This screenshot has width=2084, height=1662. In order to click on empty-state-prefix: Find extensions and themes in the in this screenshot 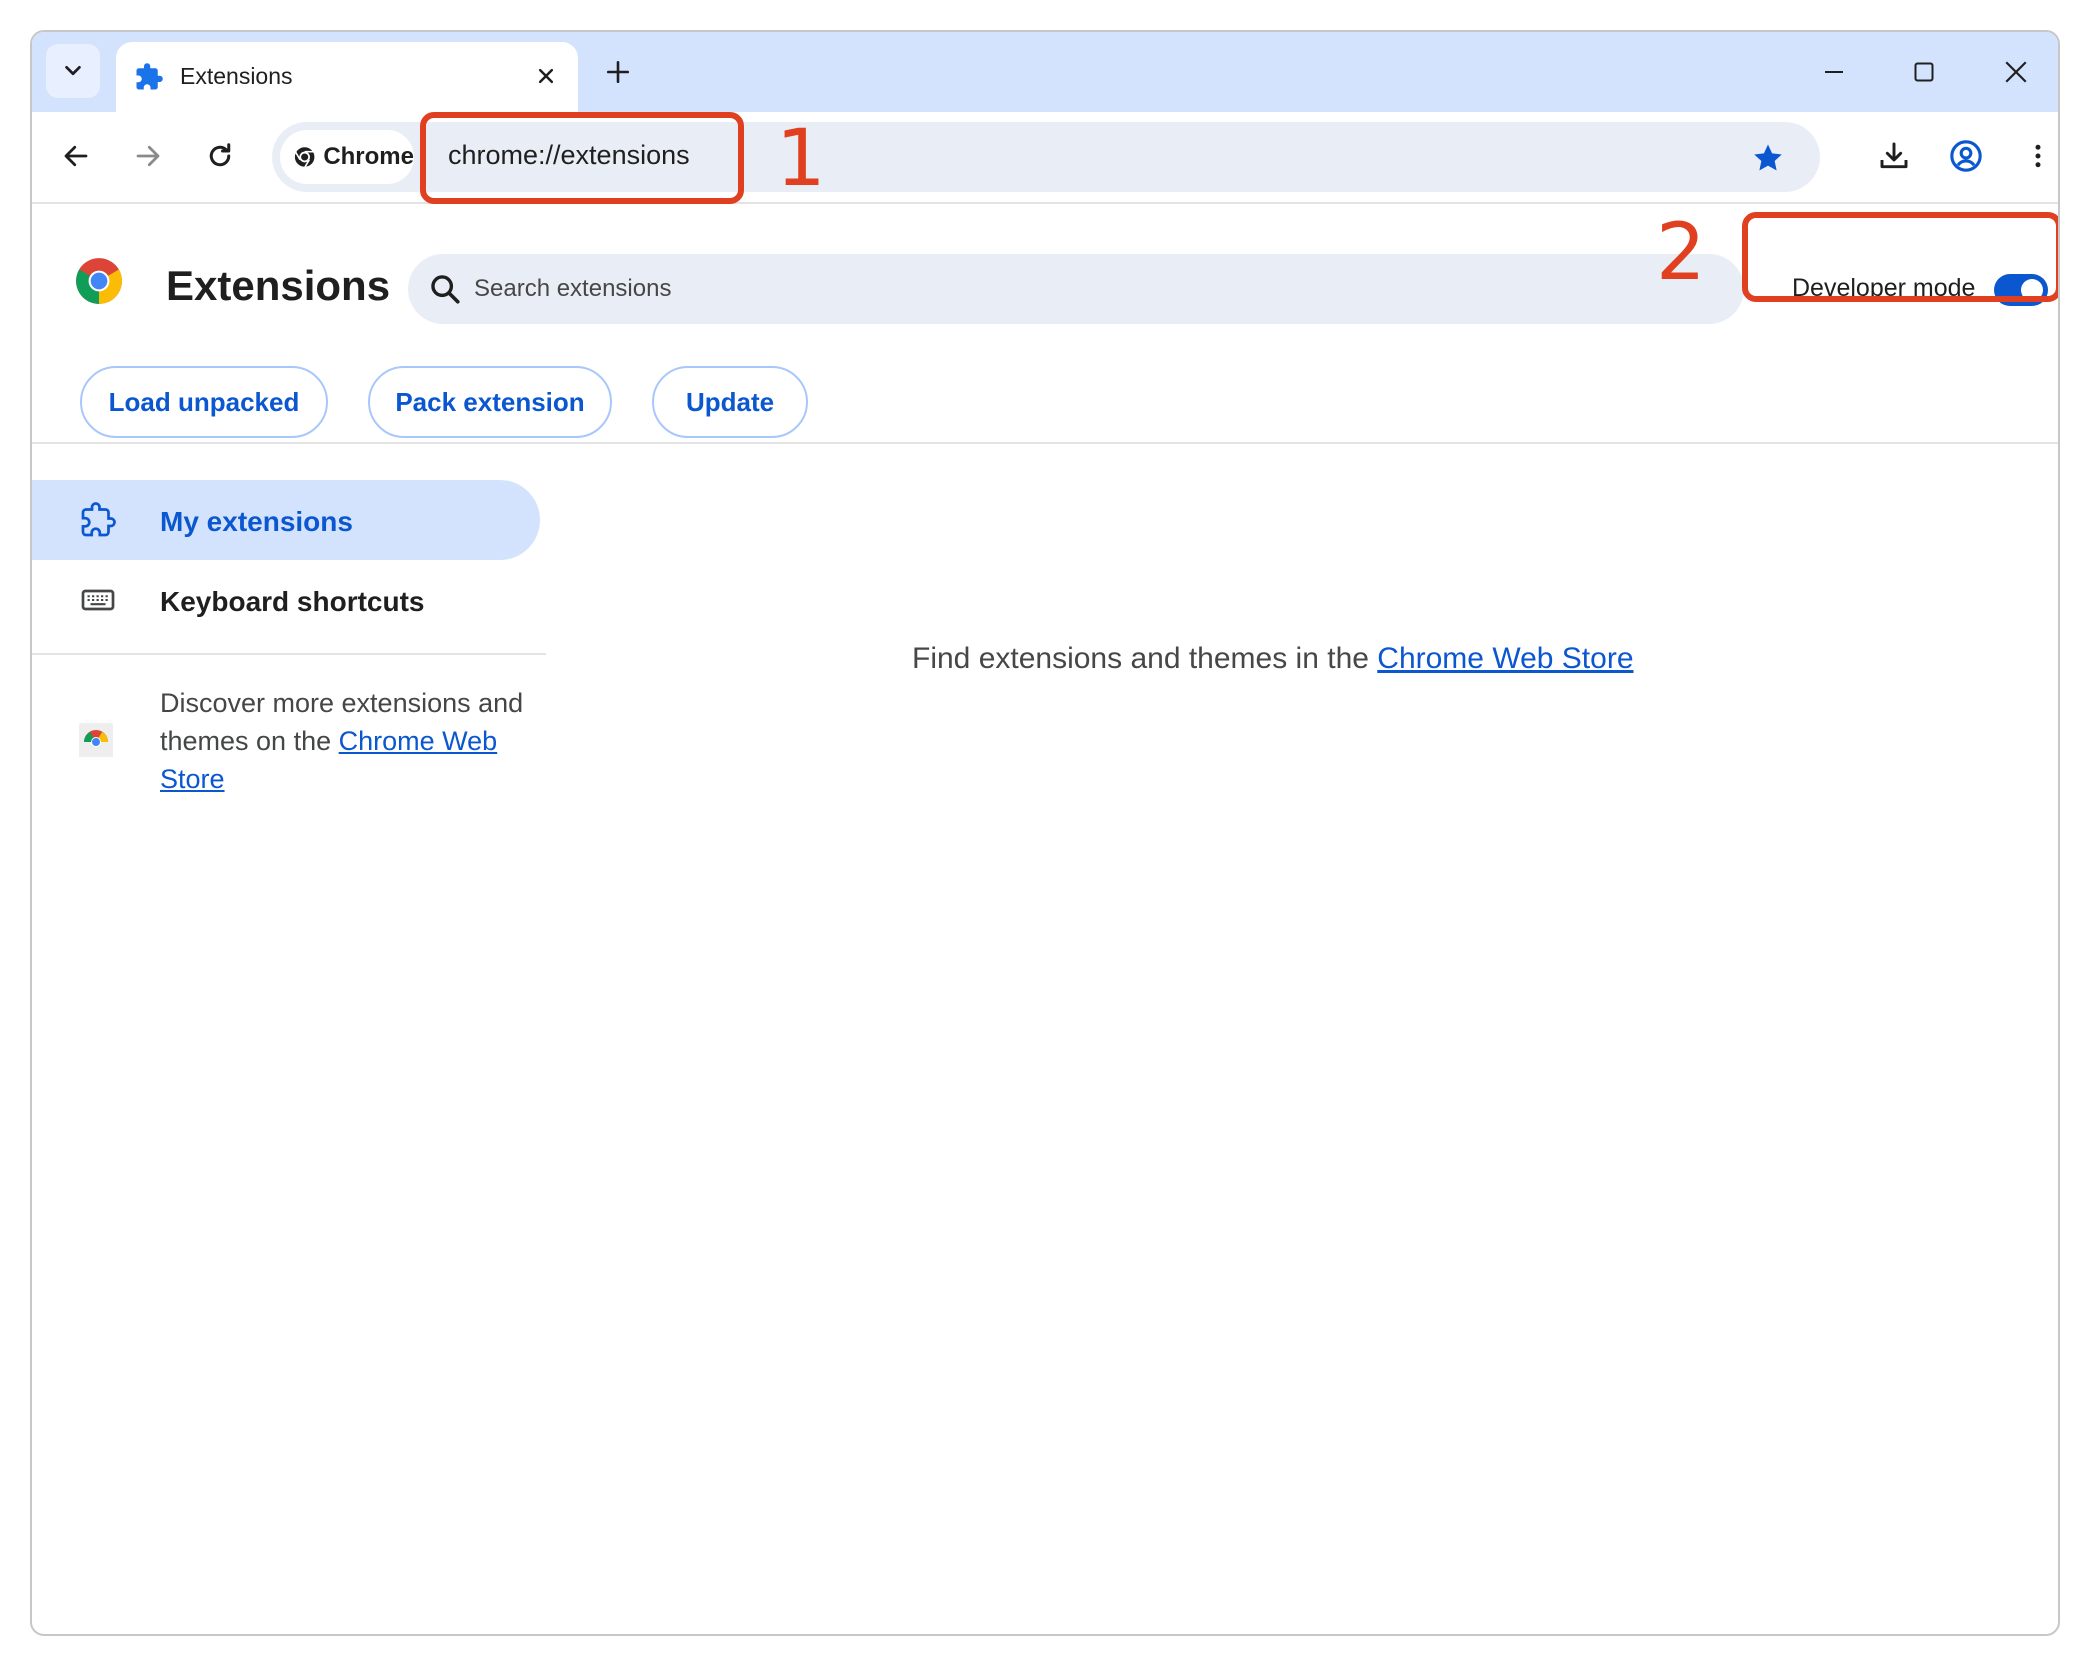, I will do `click(1145, 658)`.